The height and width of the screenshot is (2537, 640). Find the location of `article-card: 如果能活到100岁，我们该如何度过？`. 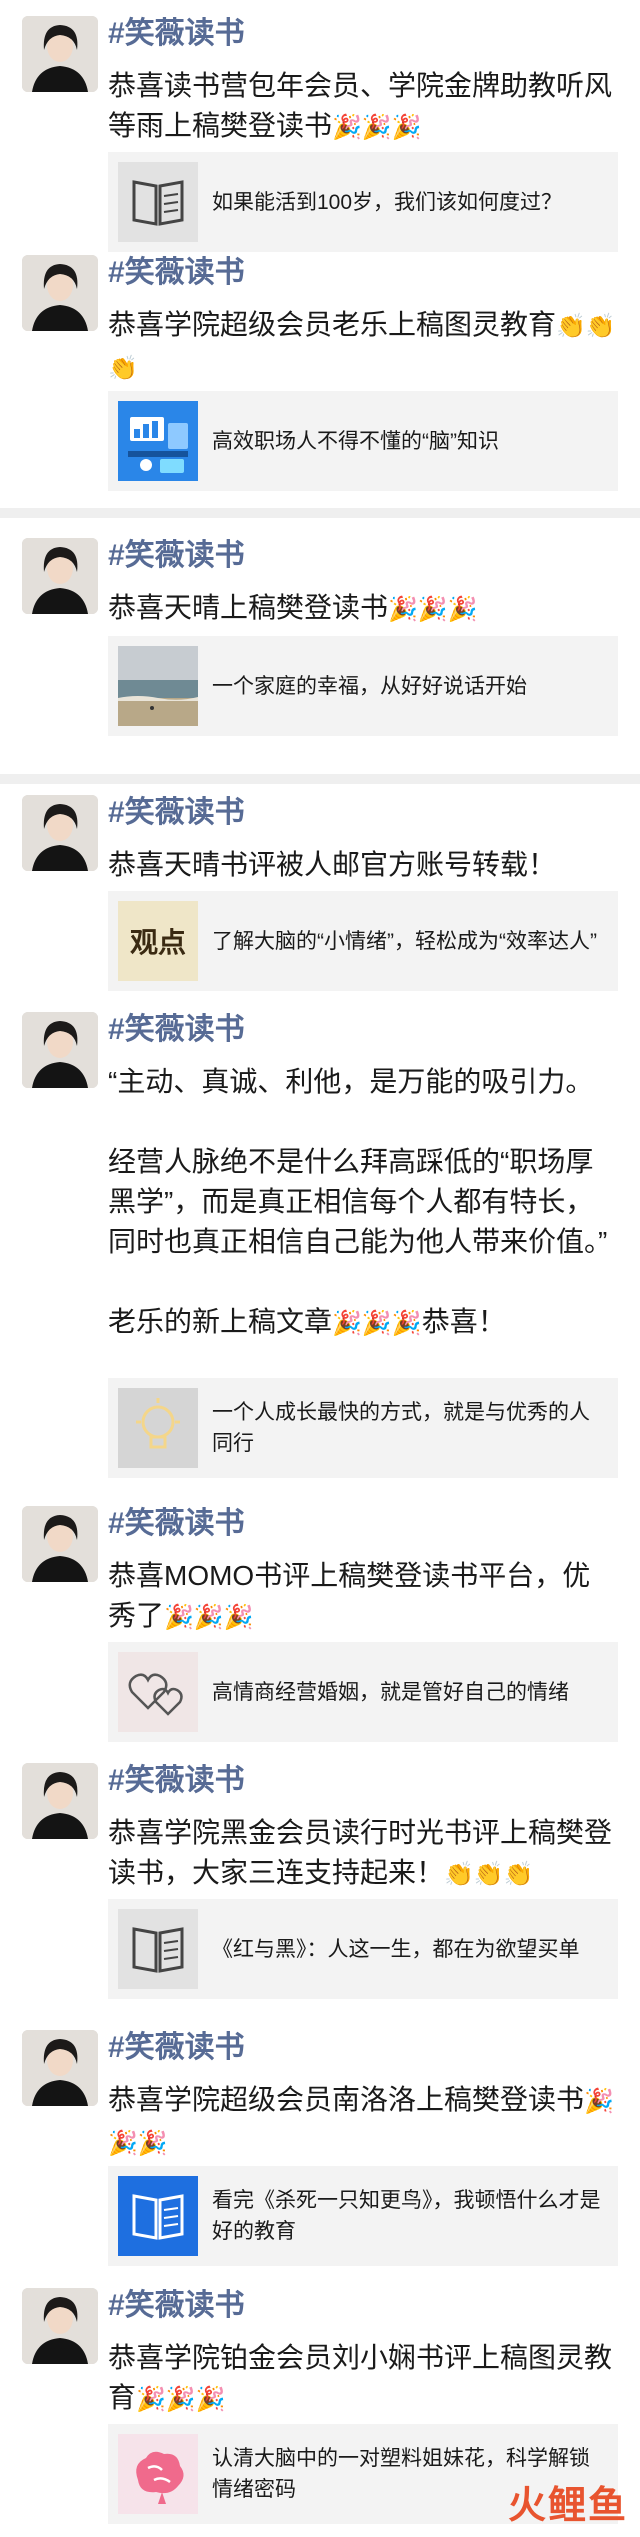

article-card: 如果能活到100岁，我们该如何度过？ is located at coordinates (363, 202).